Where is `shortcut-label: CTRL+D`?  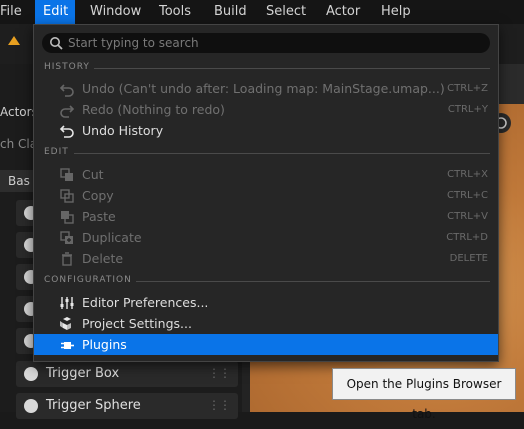
shortcut-label: CTRL+D is located at coordinates (467, 237).